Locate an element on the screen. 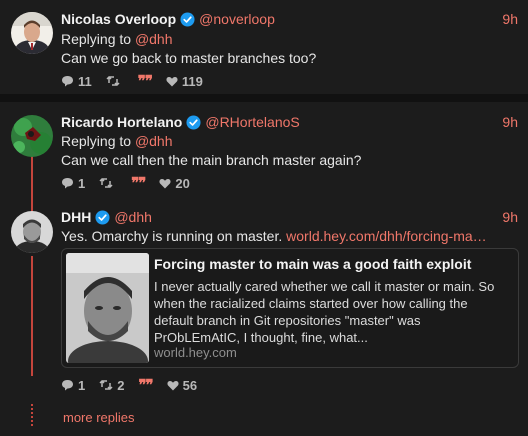 This screenshot has width=528, height=436. post-text-body: Yes. Omarchy is running on master. is located at coordinates (174, 236).